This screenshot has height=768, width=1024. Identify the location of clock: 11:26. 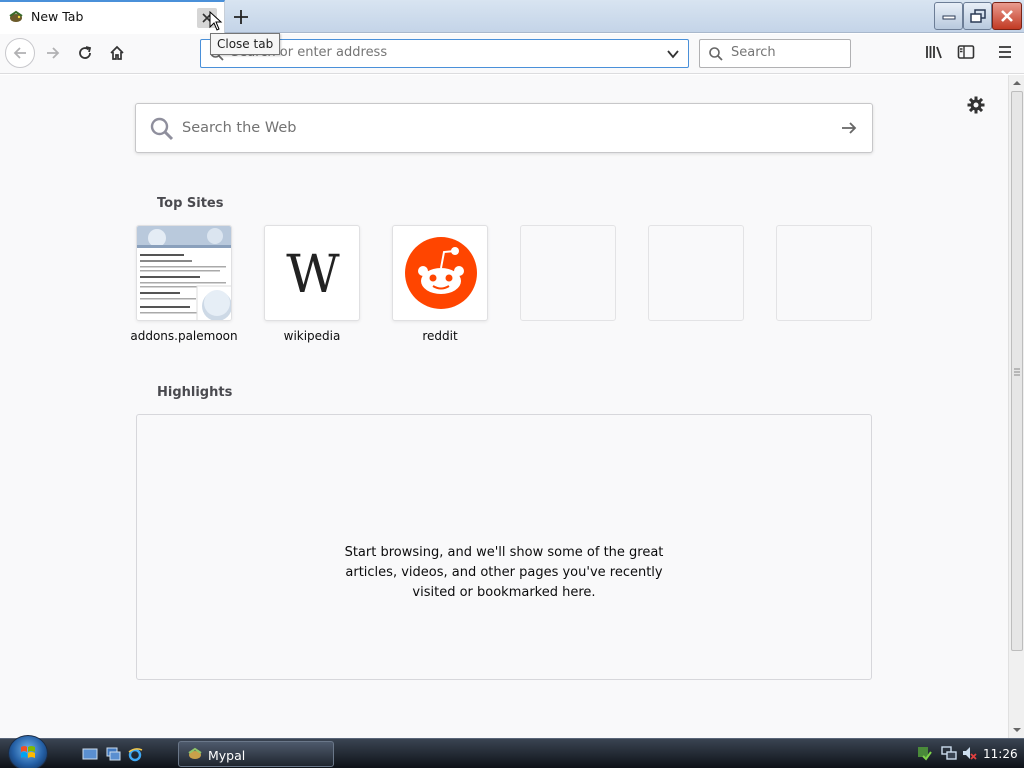
(1000, 754).